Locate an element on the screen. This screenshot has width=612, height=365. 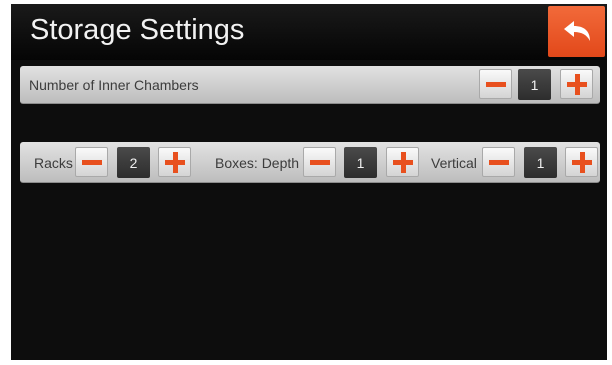
racks-increment-button is located at coordinates (174, 162).